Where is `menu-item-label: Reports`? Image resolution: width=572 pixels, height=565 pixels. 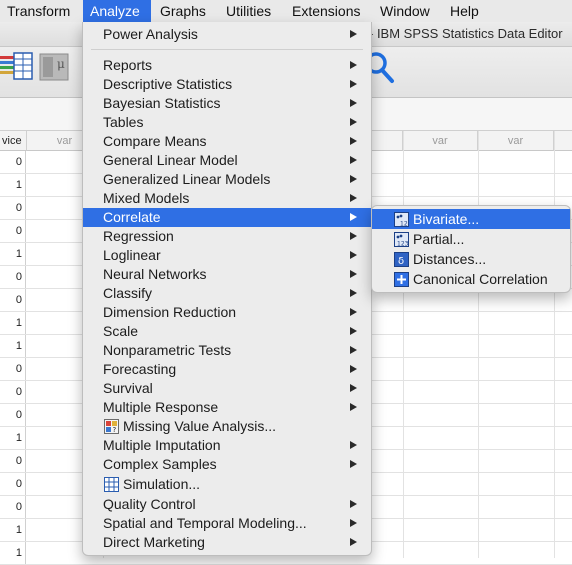
menu-item-label: Reports is located at coordinates (128, 65).